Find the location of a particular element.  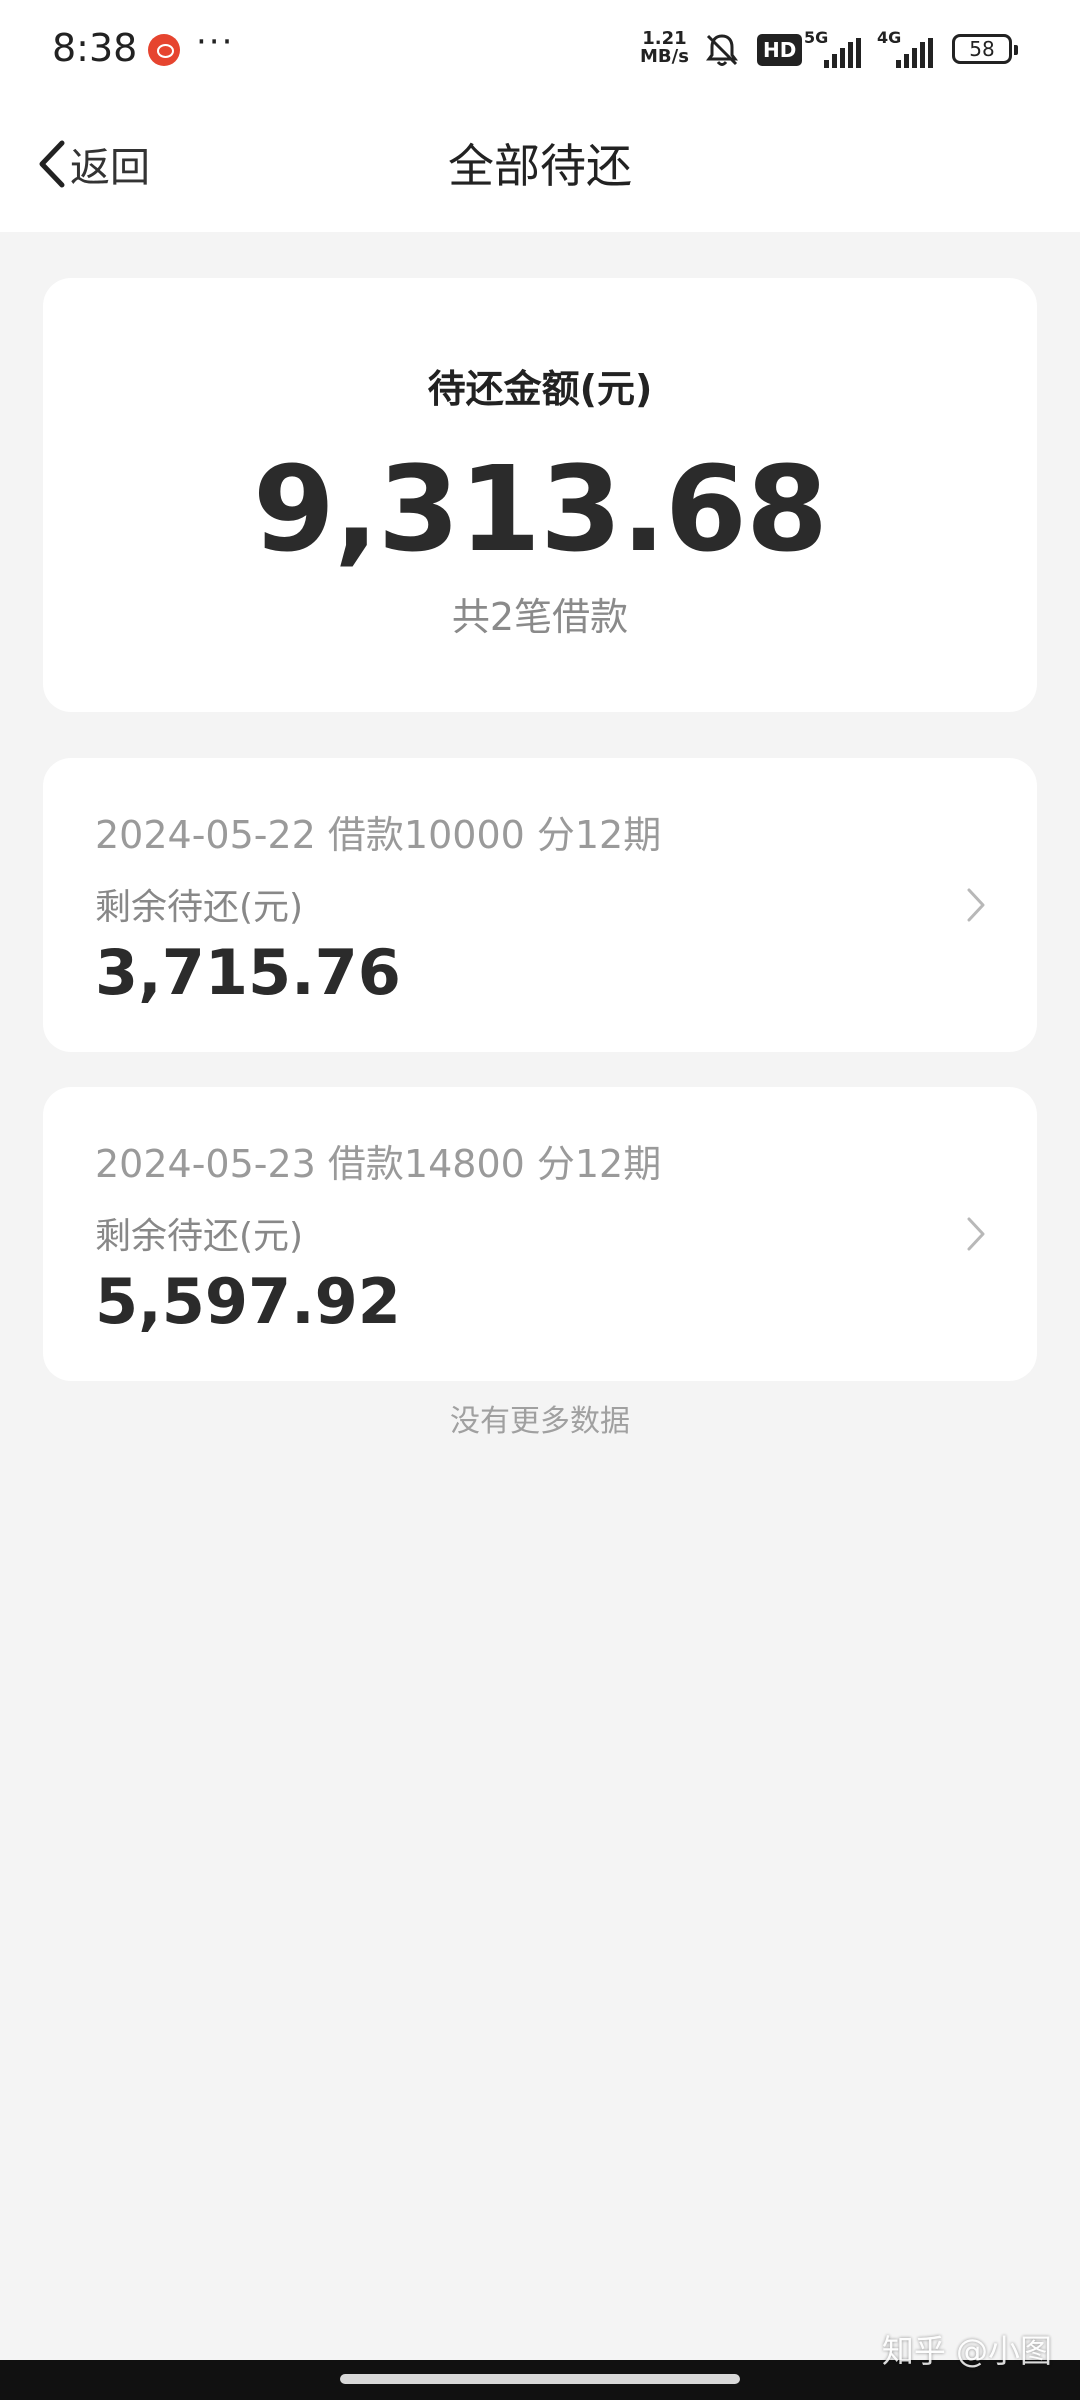

loan-title: 2024-05-22 借款10000 分12期 is located at coordinates (378, 835).